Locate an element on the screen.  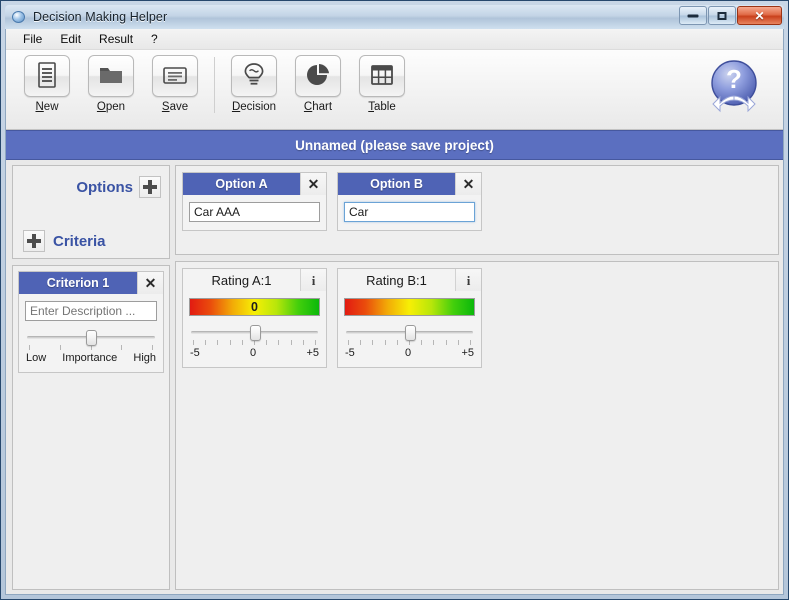
rating-card-body: -5 0 +5 is located at coordinates (409, 329).